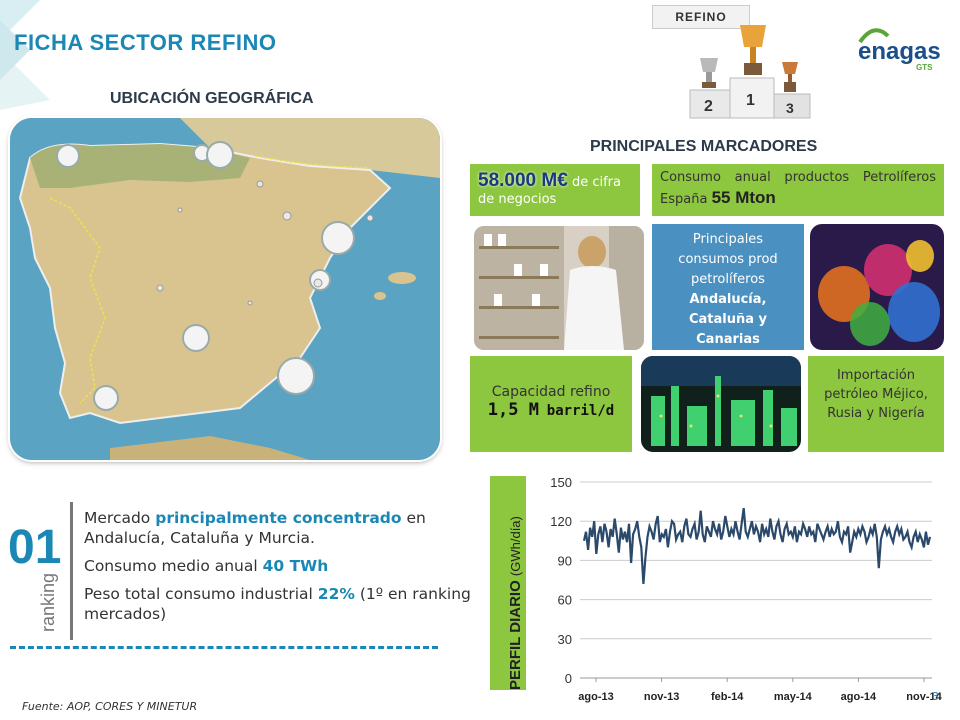 The height and width of the screenshot is (720, 960). Describe the element at coordinates (224, 647) in the screenshot. I see `dashed-separator` at that location.